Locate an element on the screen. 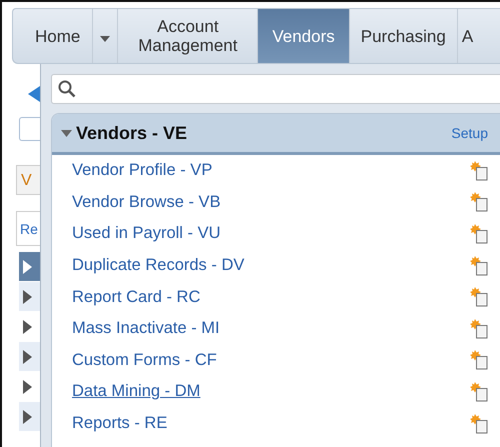 This screenshot has height=447, width=500. menu-link: Vendor Profile - VP is located at coordinates (142, 170).